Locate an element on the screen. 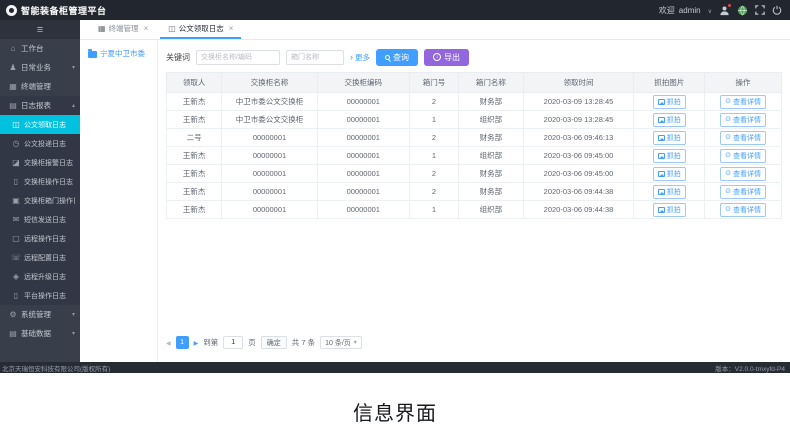 The height and width of the screenshot is (446, 790). table-cell: 2 is located at coordinates (434, 173).